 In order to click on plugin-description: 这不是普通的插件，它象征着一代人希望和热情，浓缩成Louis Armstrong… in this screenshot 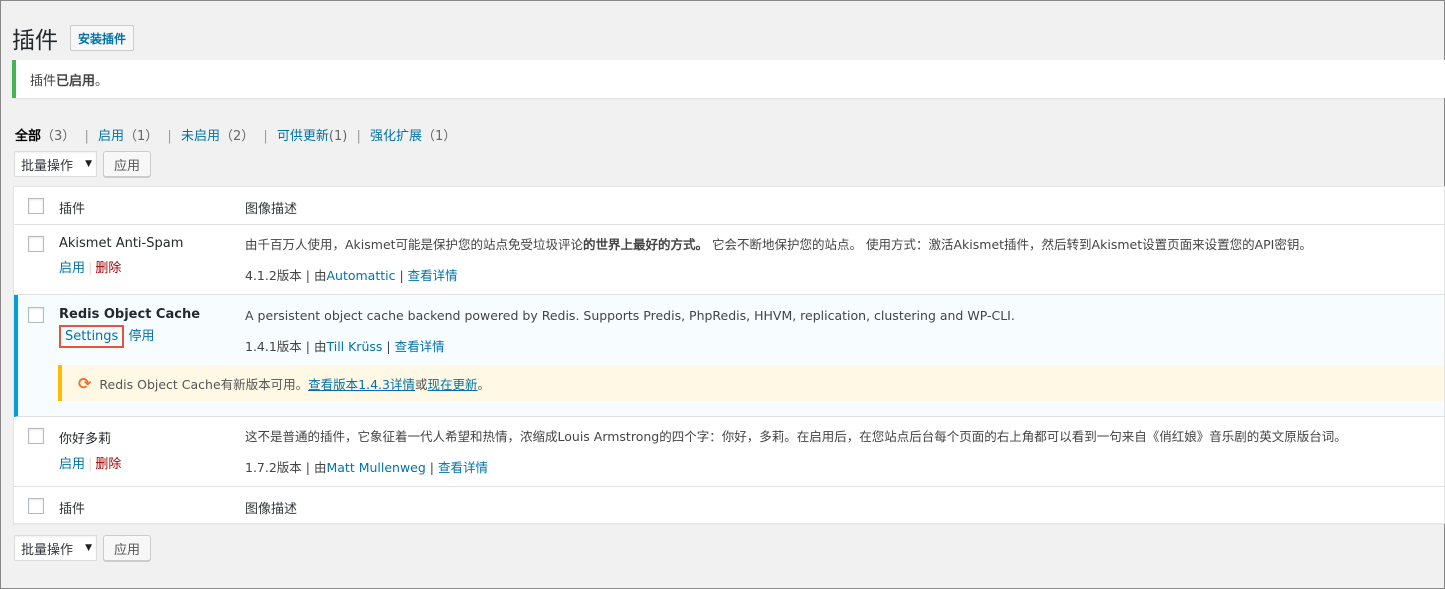, I will do `click(796, 436)`.